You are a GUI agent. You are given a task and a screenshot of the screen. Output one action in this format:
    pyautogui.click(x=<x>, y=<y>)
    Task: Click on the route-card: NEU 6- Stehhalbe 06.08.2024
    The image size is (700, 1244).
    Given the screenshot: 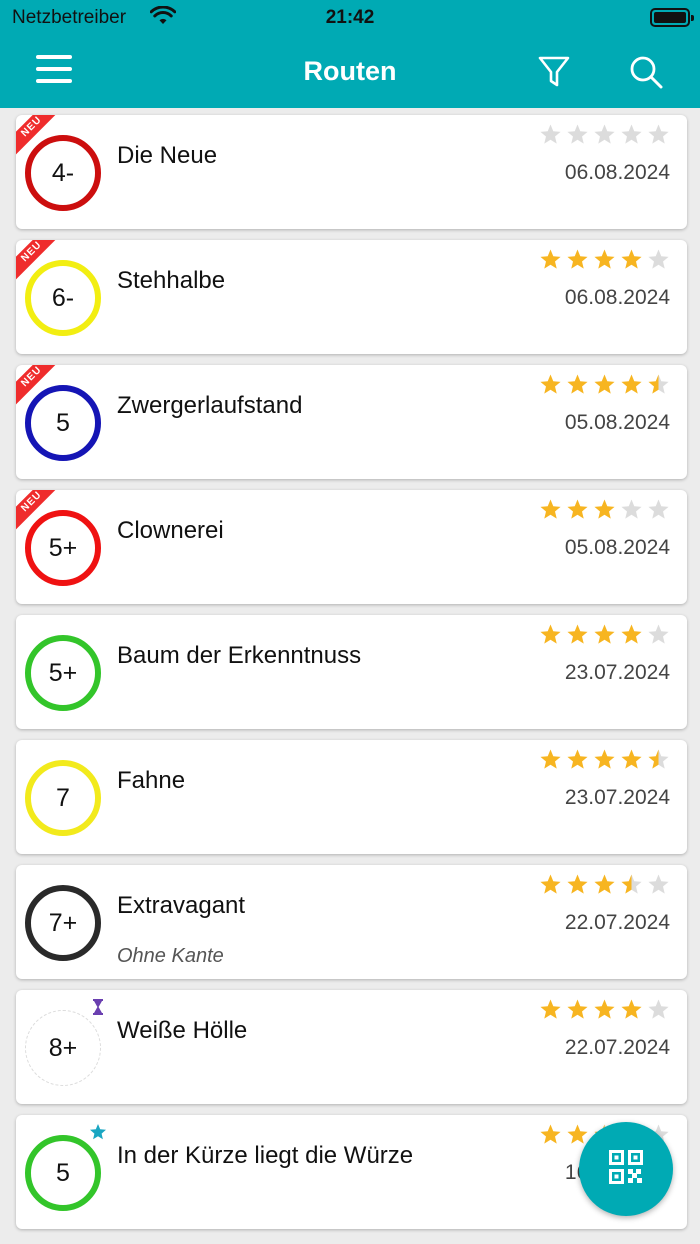 What is the action you would take?
    pyautogui.click(x=351, y=297)
    